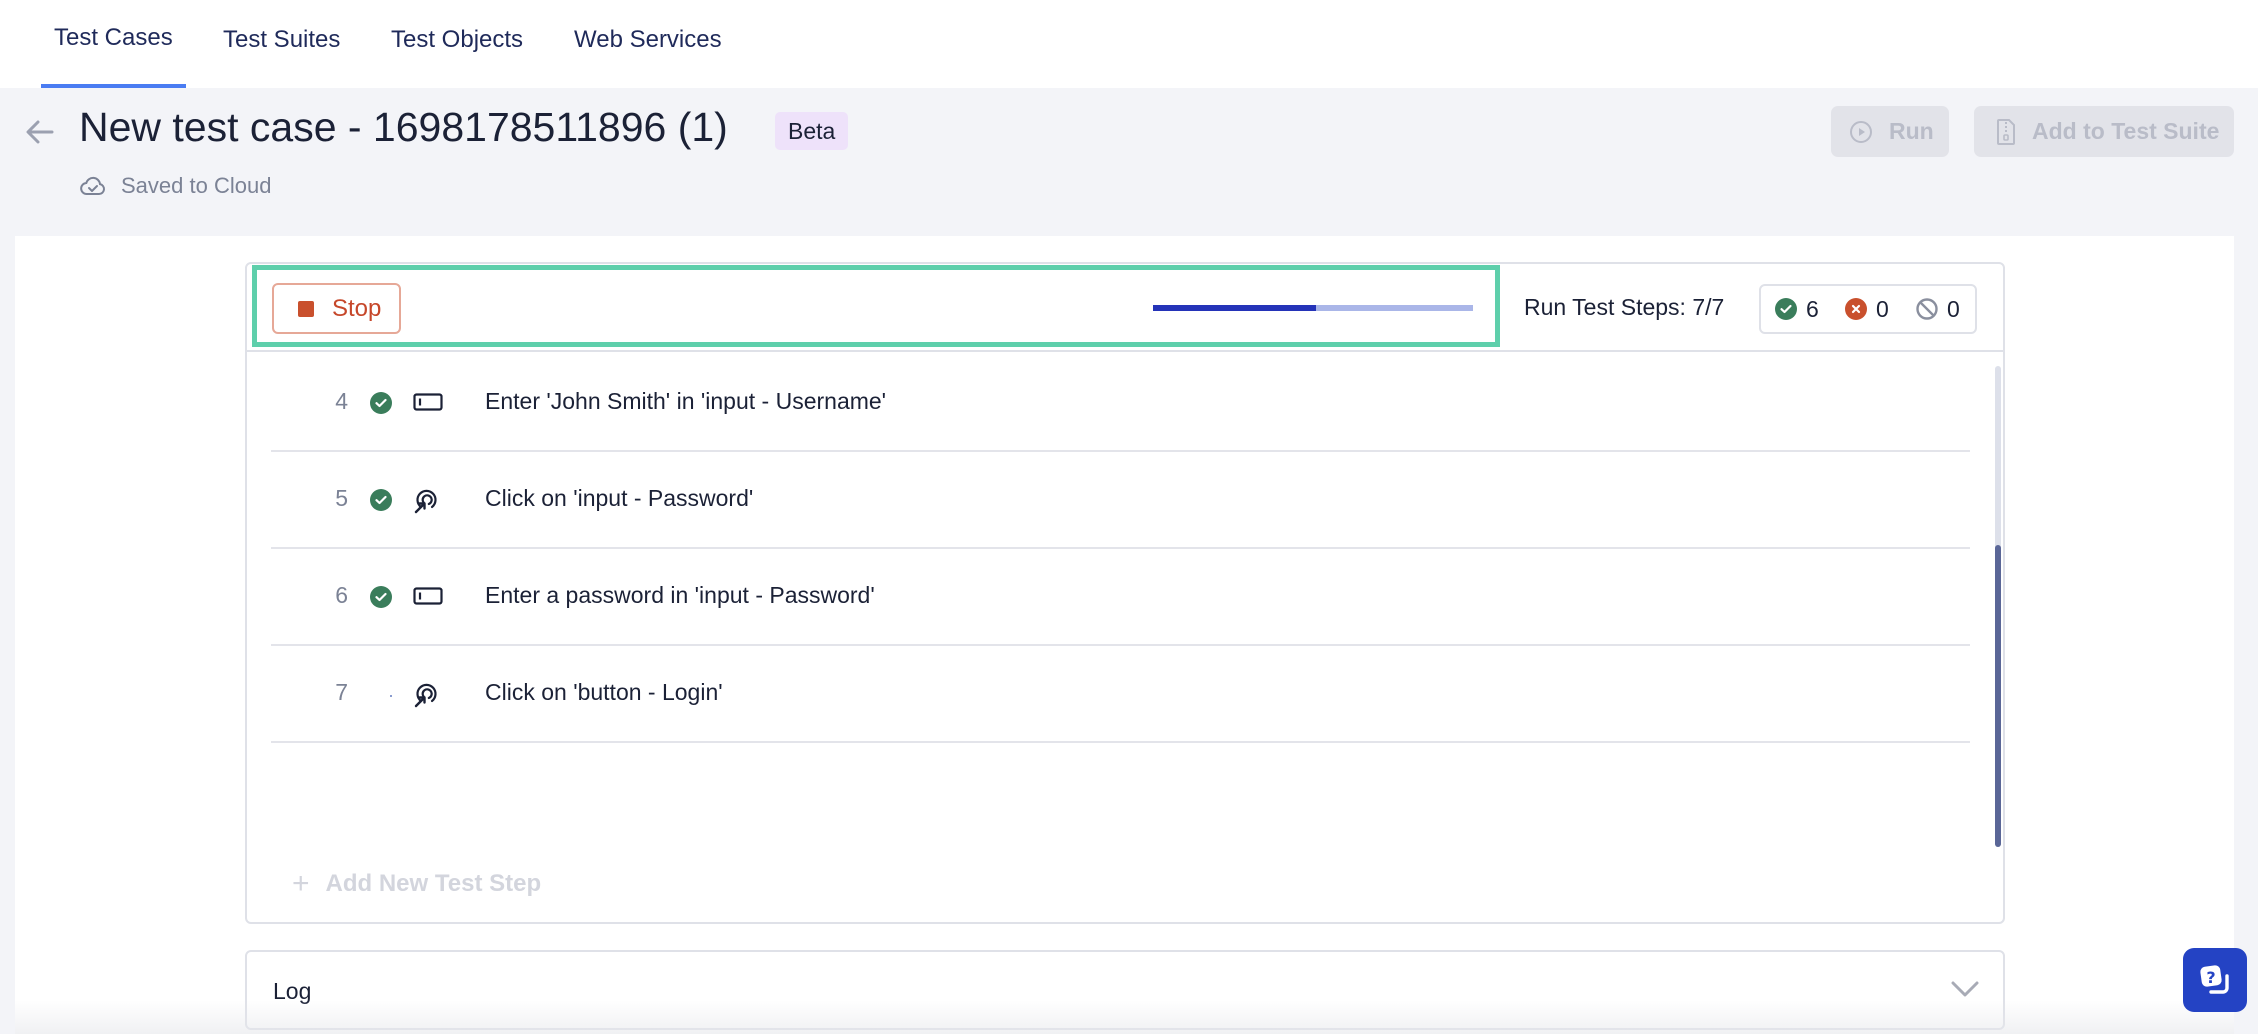 This screenshot has width=2258, height=1034. I want to click on run-button-label: Run, so click(1911, 131).